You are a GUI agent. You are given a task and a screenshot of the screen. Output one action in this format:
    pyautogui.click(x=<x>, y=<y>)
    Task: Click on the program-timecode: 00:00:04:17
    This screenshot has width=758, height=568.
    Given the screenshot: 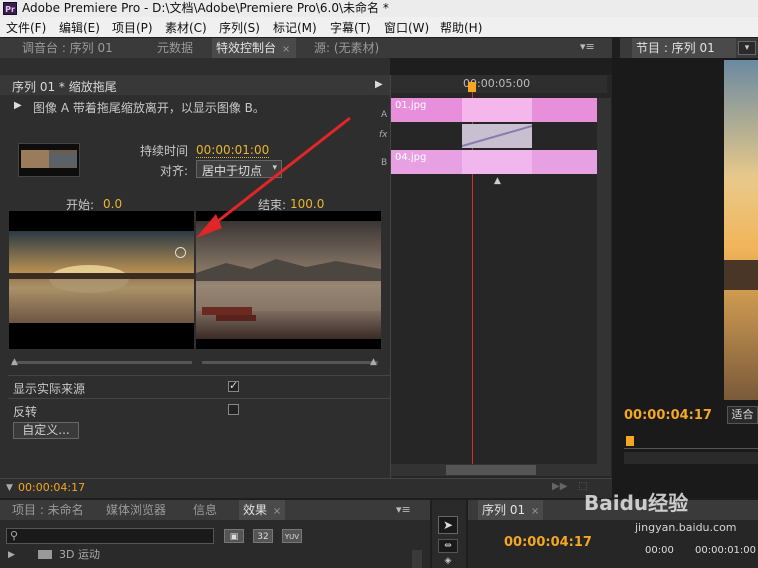 What is the action you would take?
    pyautogui.click(x=668, y=415)
    